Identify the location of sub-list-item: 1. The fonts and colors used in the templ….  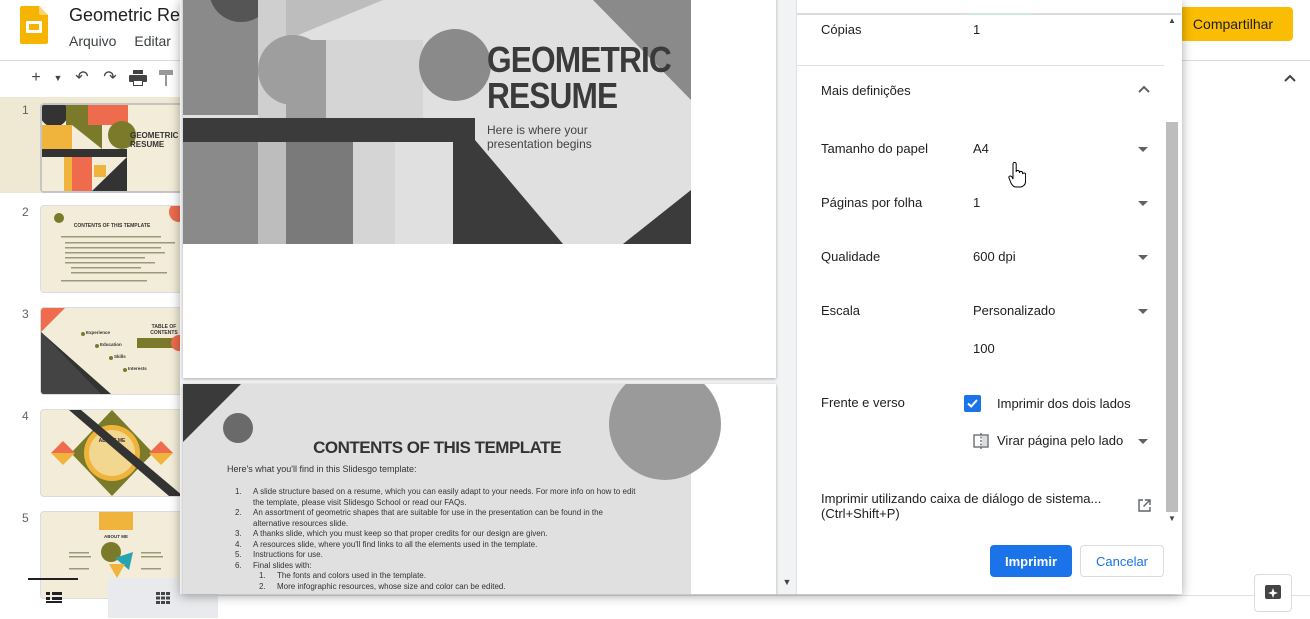
(342, 575).